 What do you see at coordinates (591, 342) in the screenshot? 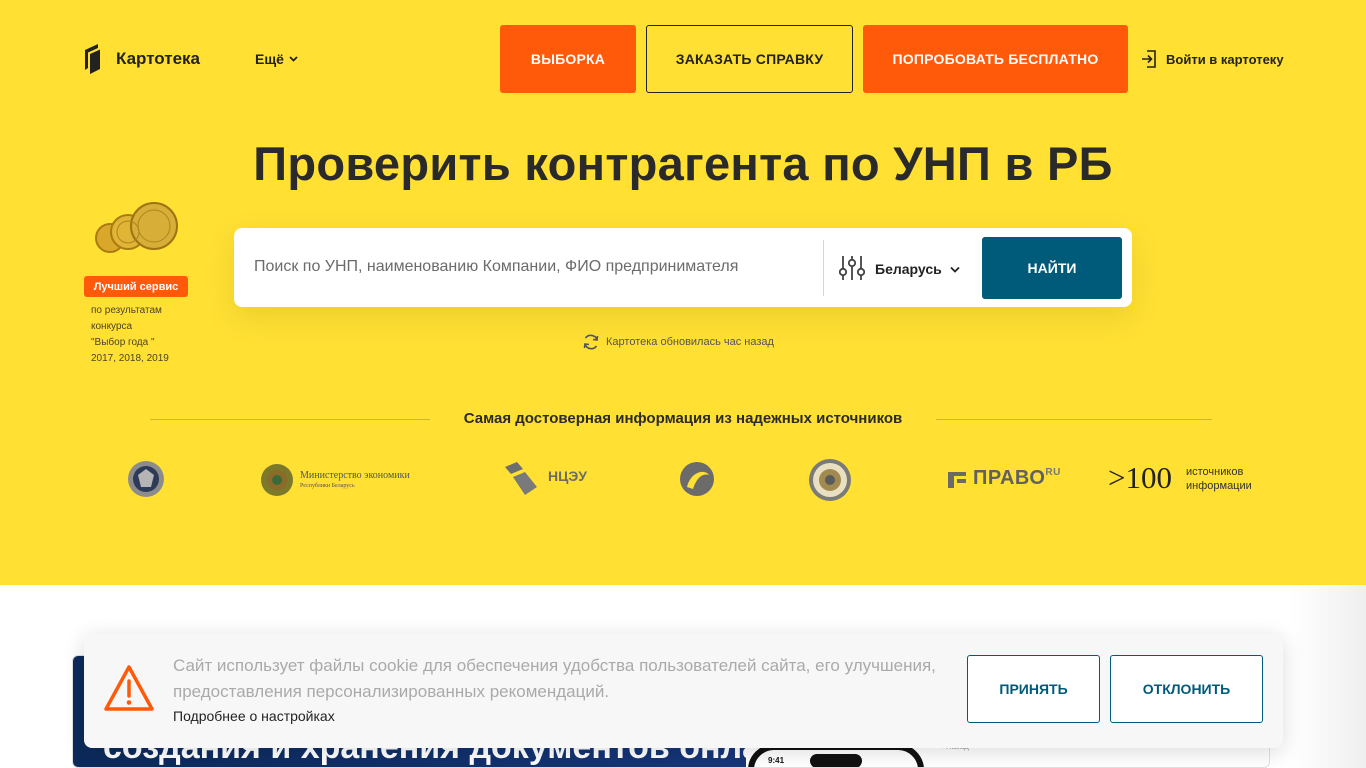
I see `refresh-icon` at bounding box center [591, 342].